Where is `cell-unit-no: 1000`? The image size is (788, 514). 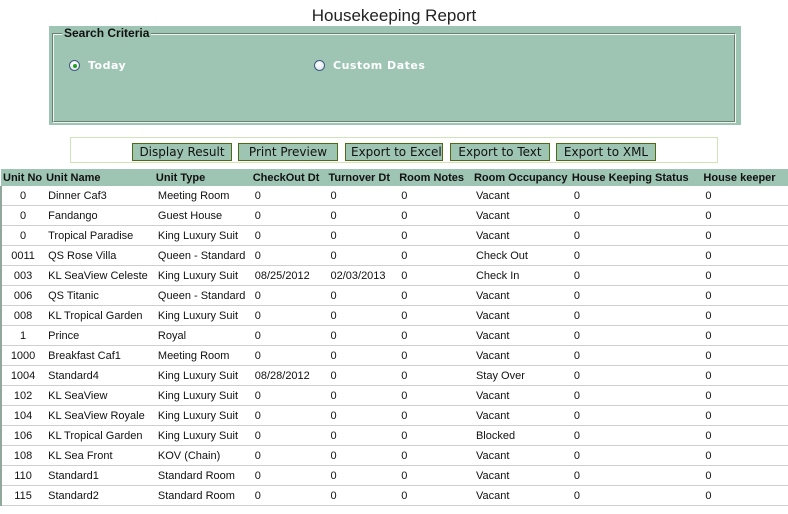 cell-unit-no: 1000 is located at coordinates (22, 355).